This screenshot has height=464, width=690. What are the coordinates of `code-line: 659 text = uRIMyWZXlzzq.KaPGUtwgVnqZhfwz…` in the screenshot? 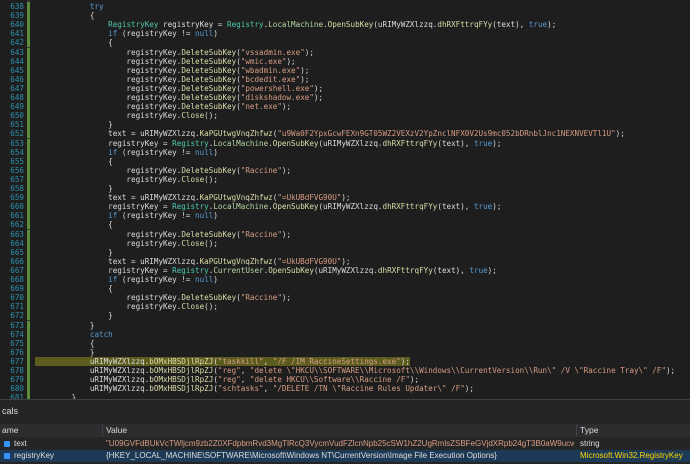 It's located at (345, 197).